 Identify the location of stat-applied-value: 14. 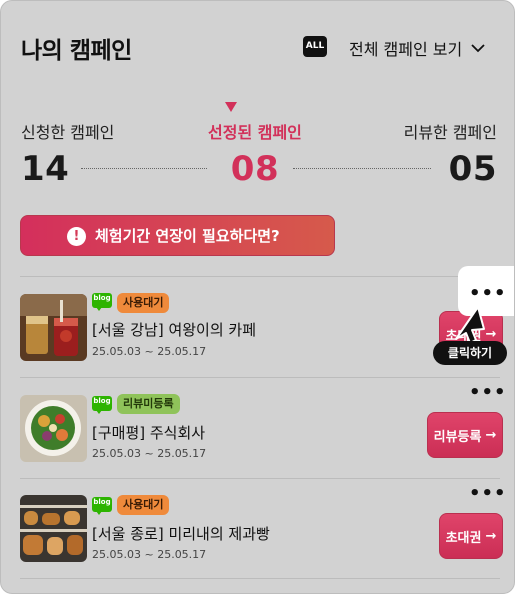
(45, 169).